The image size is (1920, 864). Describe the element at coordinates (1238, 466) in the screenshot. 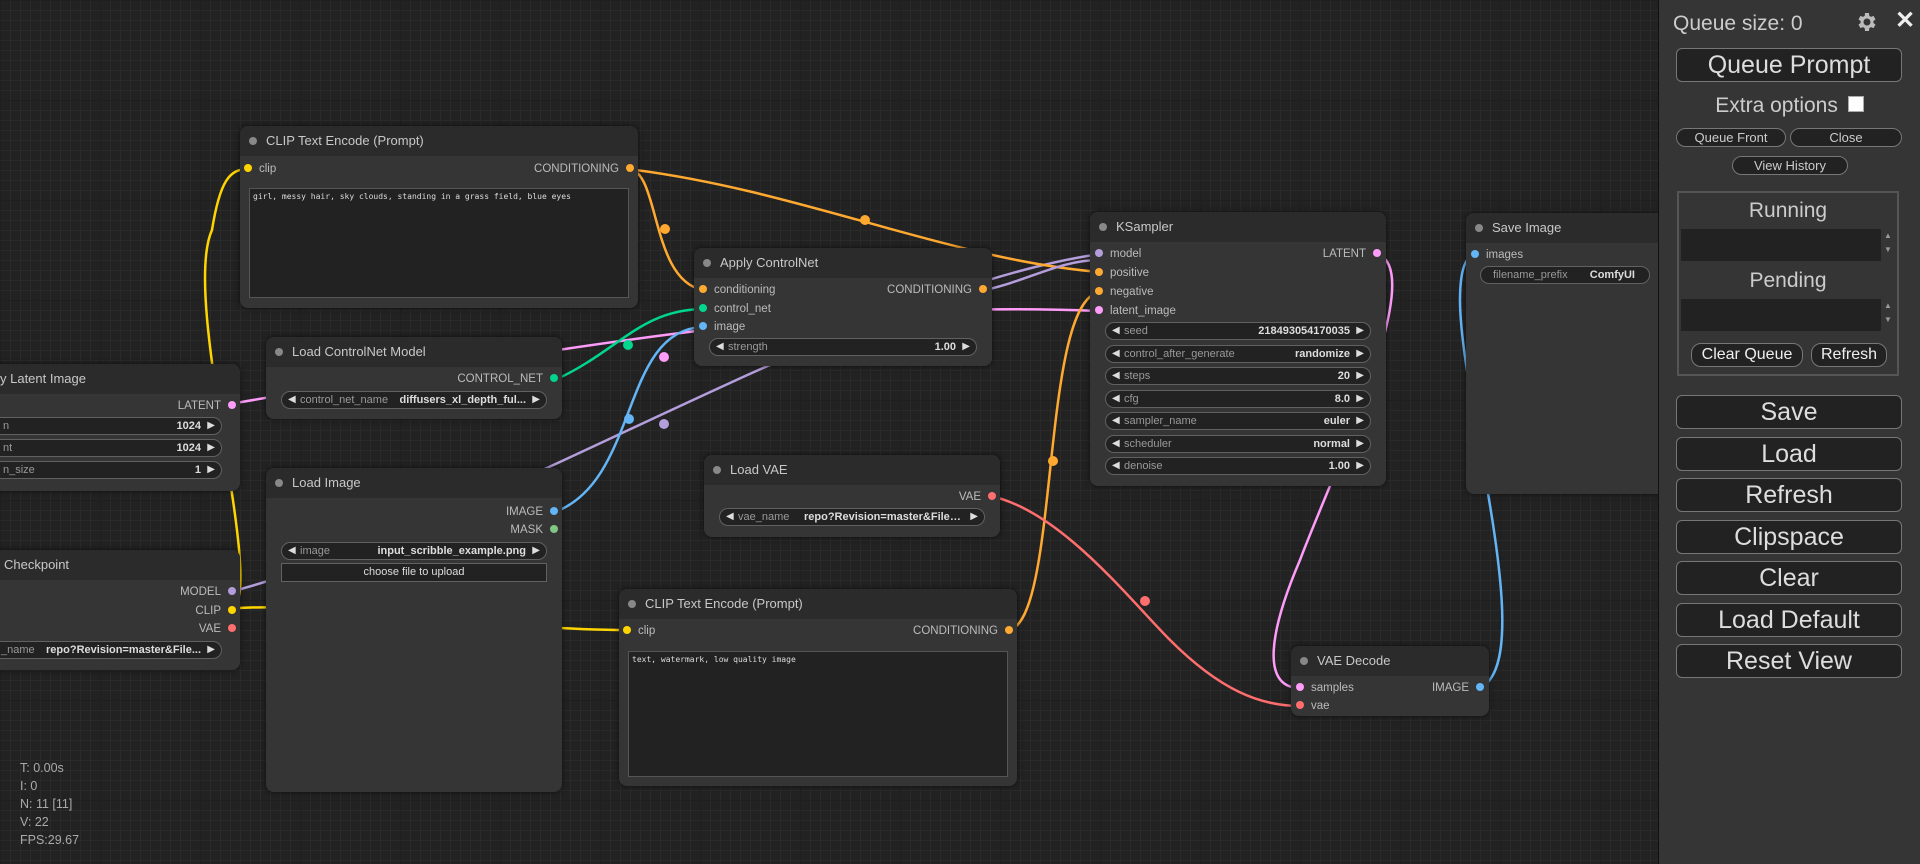

I see `widget-denoise: ◀ denoise 1.00 ▶` at that location.